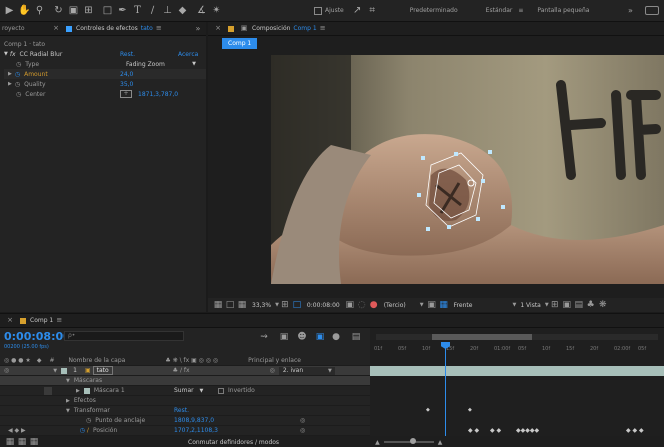 Image resolution: width=664 pixels, height=447 pixels. What do you see at coordinates (482, 337) in the screenshot?
I see `work-area-range` at bounding box center [482, 337].